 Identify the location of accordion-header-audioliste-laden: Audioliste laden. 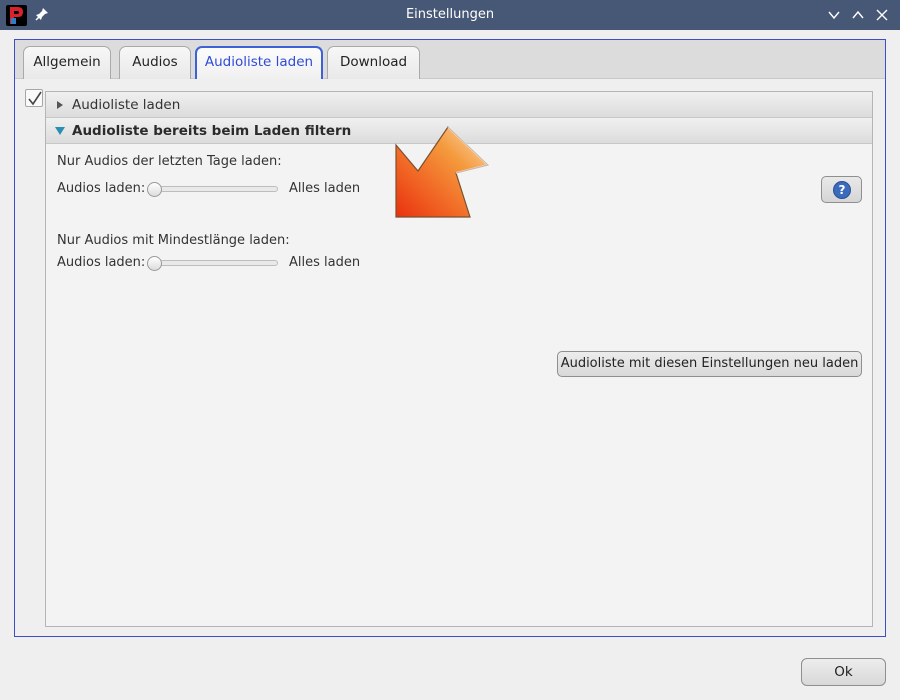
(459, 105).